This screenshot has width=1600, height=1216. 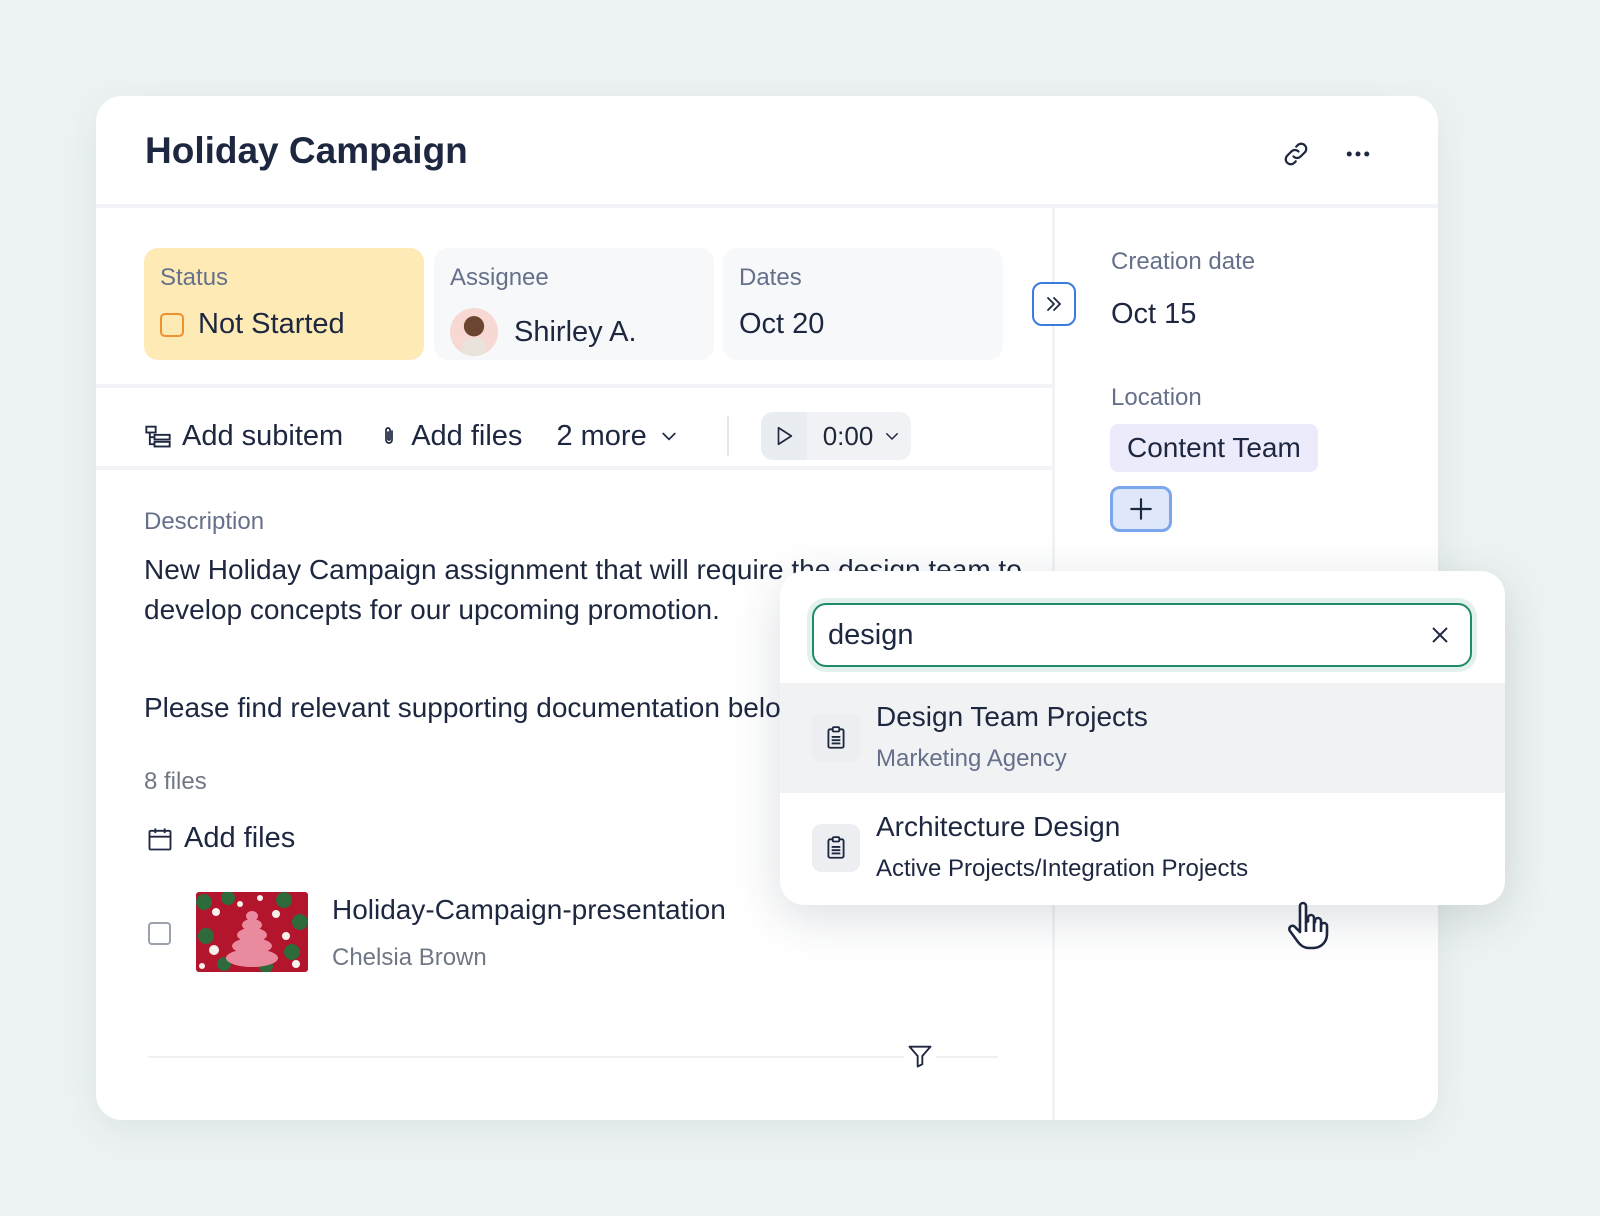 I want to click on file-name: Holiday-Campaign-presentation, so click(x=529, y=910).